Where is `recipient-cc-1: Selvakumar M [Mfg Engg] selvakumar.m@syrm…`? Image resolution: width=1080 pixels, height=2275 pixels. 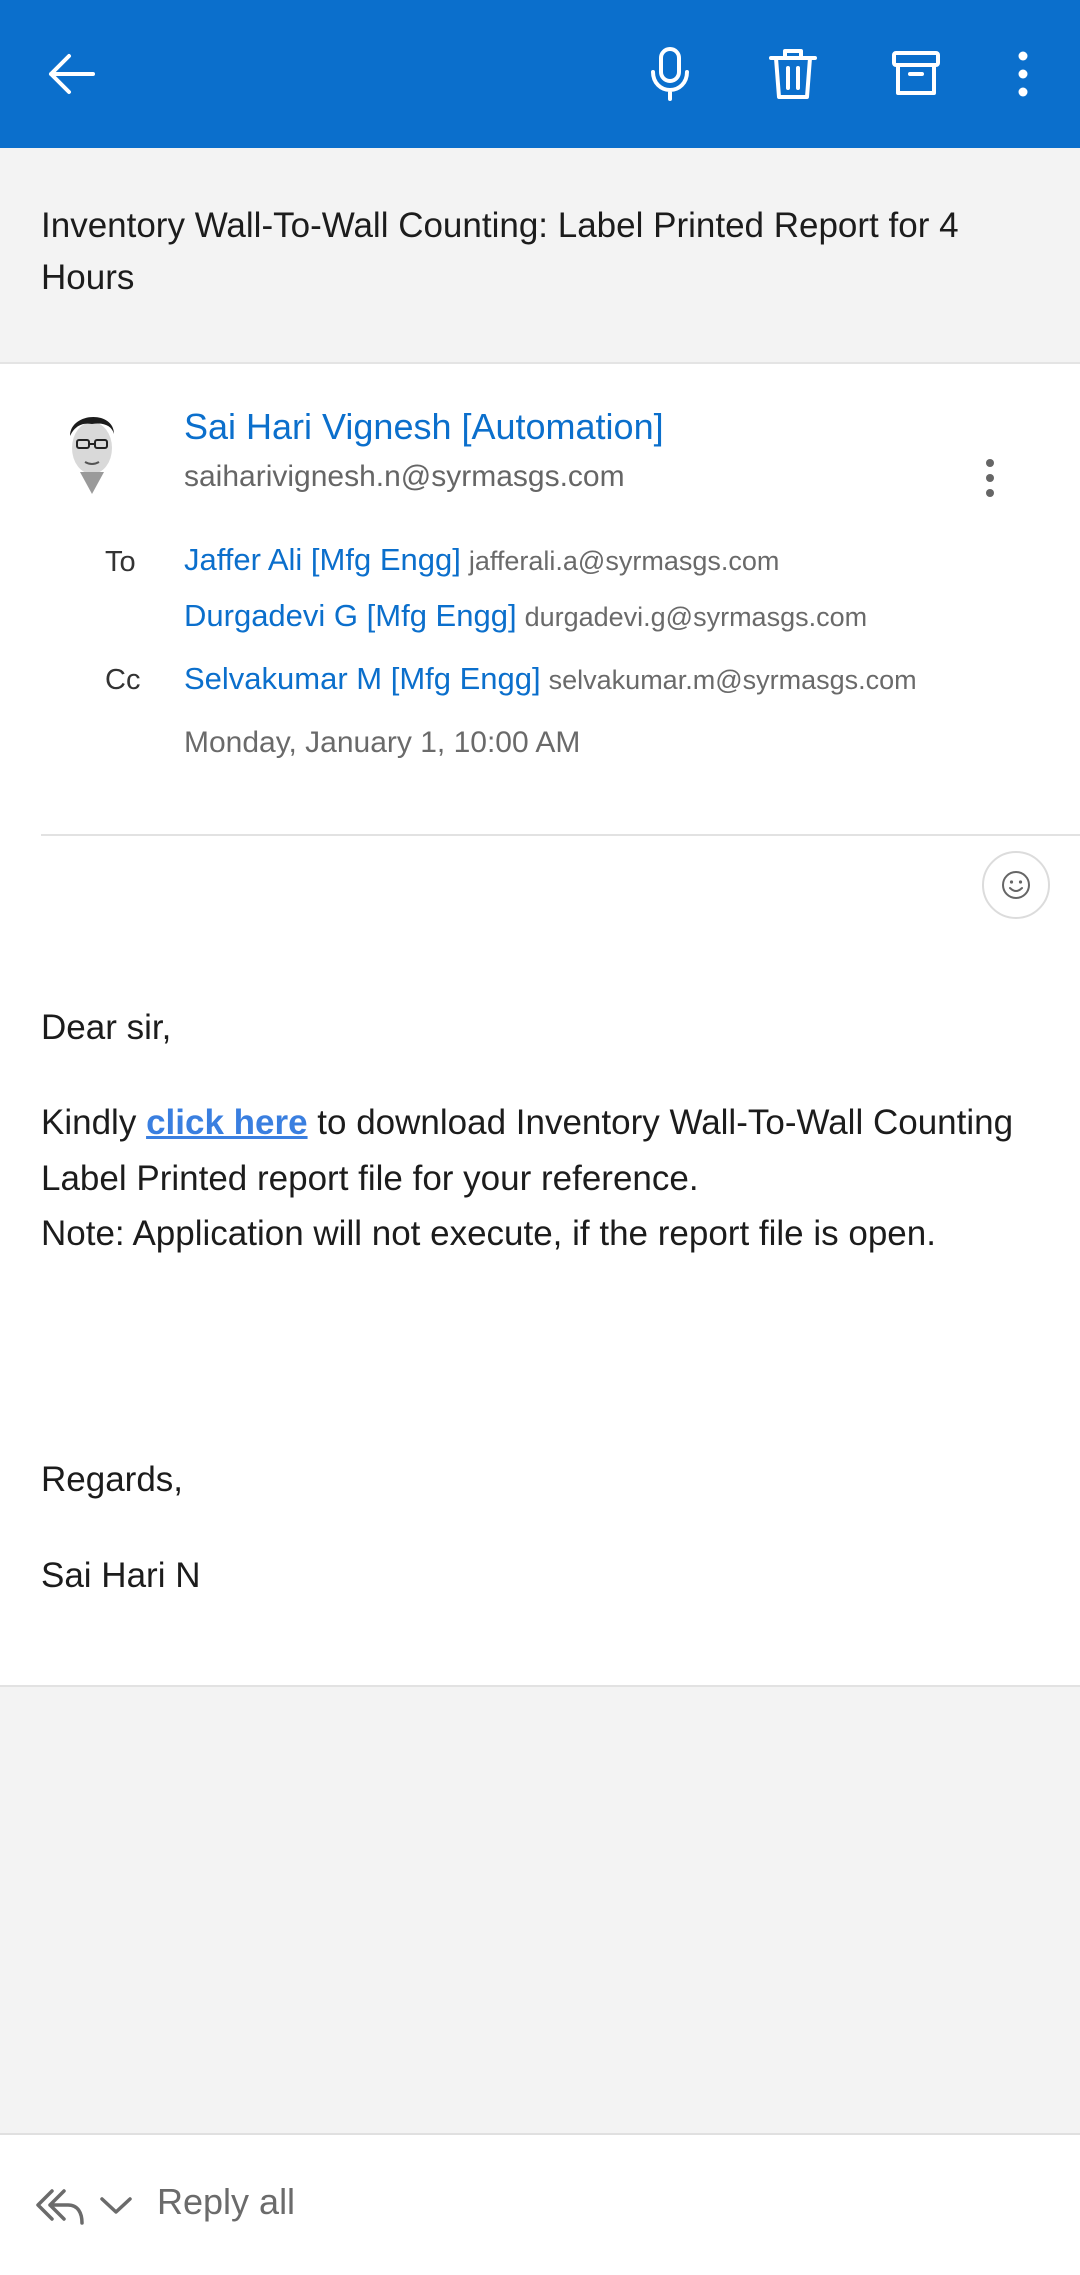
recipient-cc-1: Selvakumar M [Mfg Engg] selvakumar.m@syrm… is located at coordinates (550, 679).